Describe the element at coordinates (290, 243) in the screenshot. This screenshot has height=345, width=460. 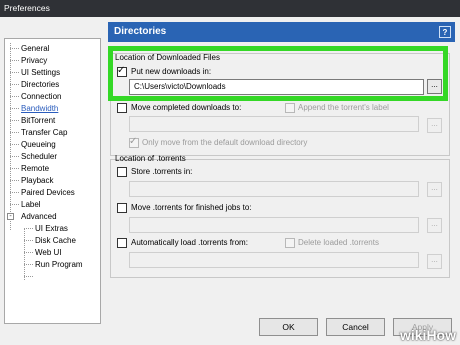
I see `delete-loaded-torrents-checkbox` at that location.